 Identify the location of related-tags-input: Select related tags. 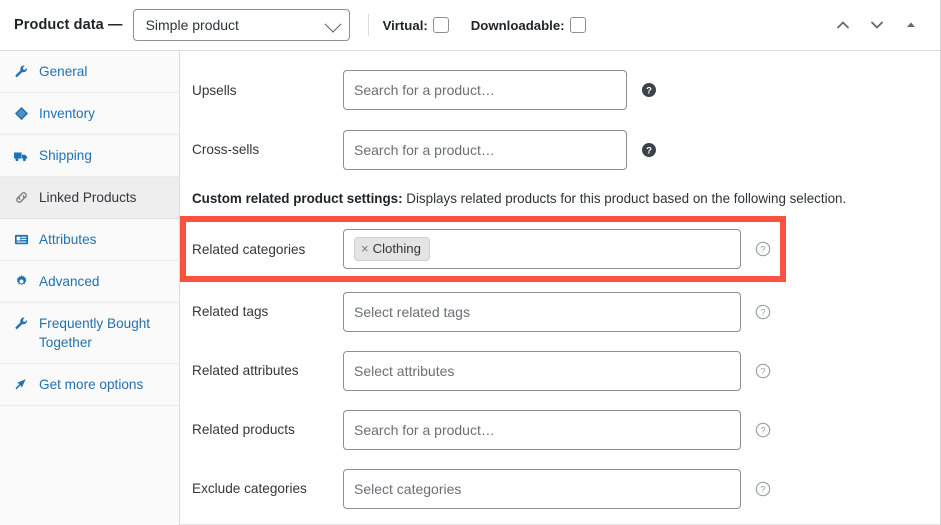
(542, 311).